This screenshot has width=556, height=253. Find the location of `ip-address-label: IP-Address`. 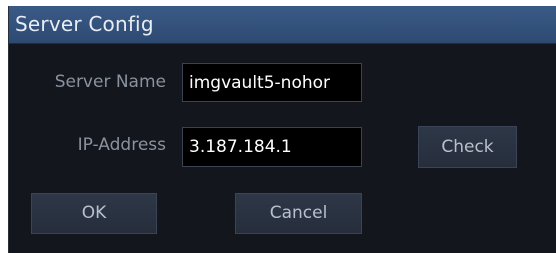

ip-address-label: IP-Address is located at coordinates (121, 145).